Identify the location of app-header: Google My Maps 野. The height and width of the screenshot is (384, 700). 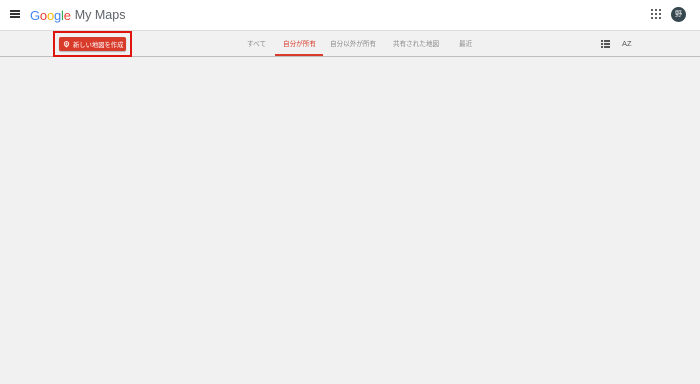
(350, 15).